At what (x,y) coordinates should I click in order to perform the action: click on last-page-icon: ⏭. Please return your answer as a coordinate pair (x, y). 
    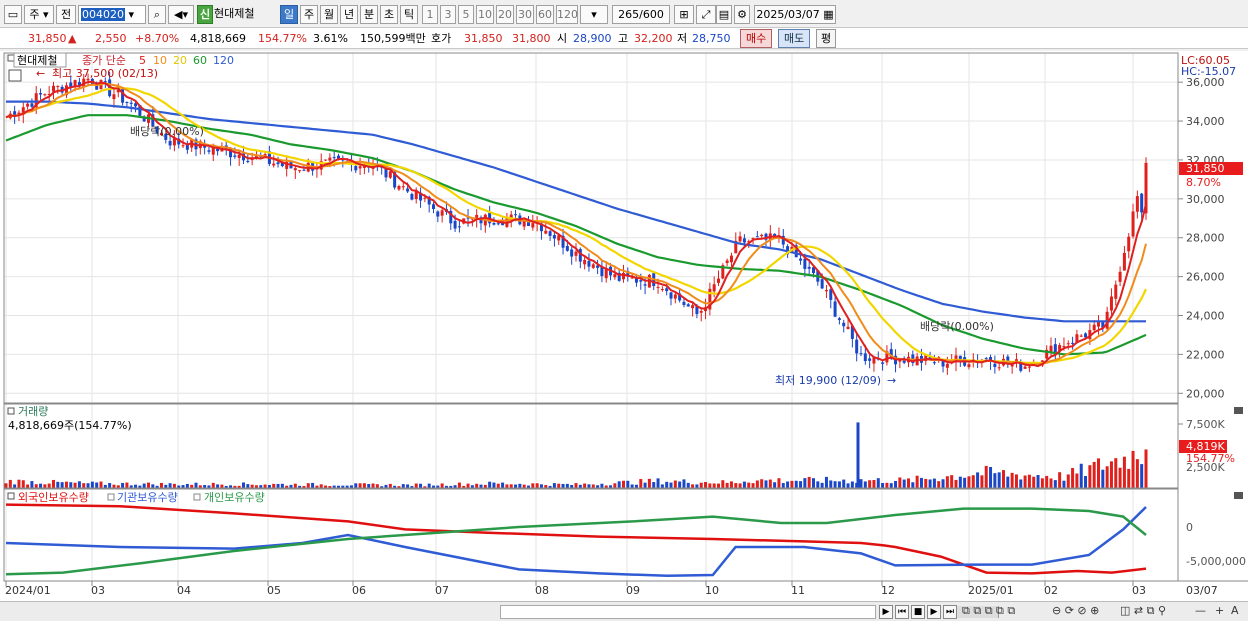
    Looking at the image, I should click on (950, 612).